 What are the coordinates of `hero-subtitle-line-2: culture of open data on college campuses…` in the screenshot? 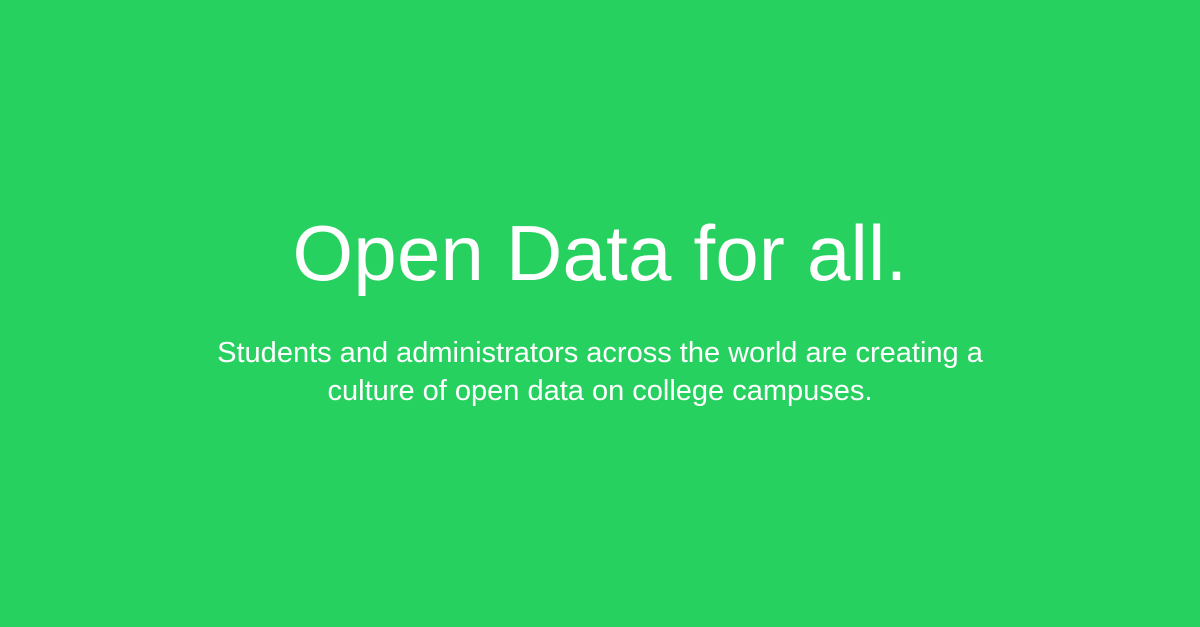 It's located at (600, 391).